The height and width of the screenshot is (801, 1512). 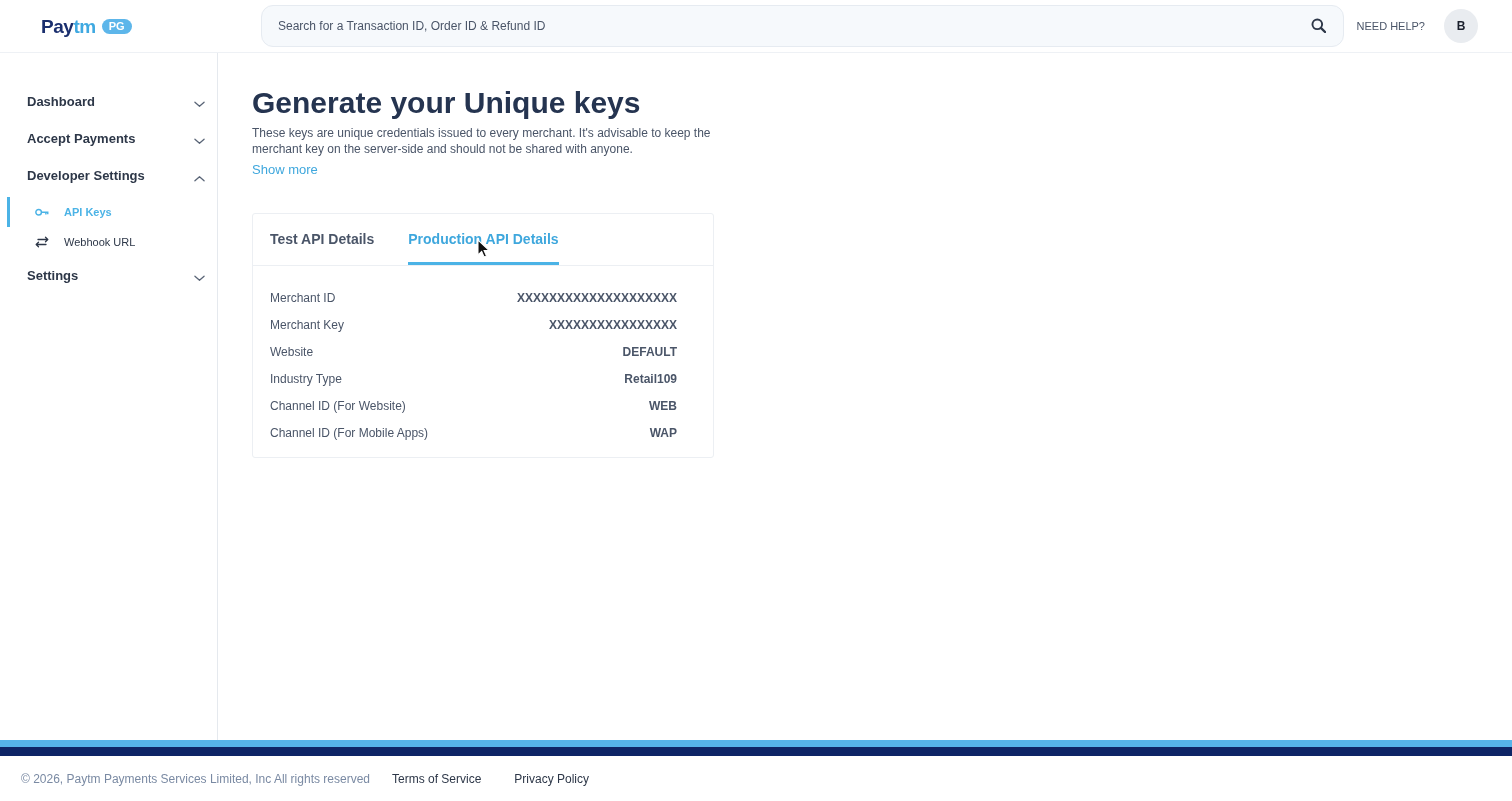 I want to click on sidebar-menu-item: Dashboard, so click(x=108, y=101).